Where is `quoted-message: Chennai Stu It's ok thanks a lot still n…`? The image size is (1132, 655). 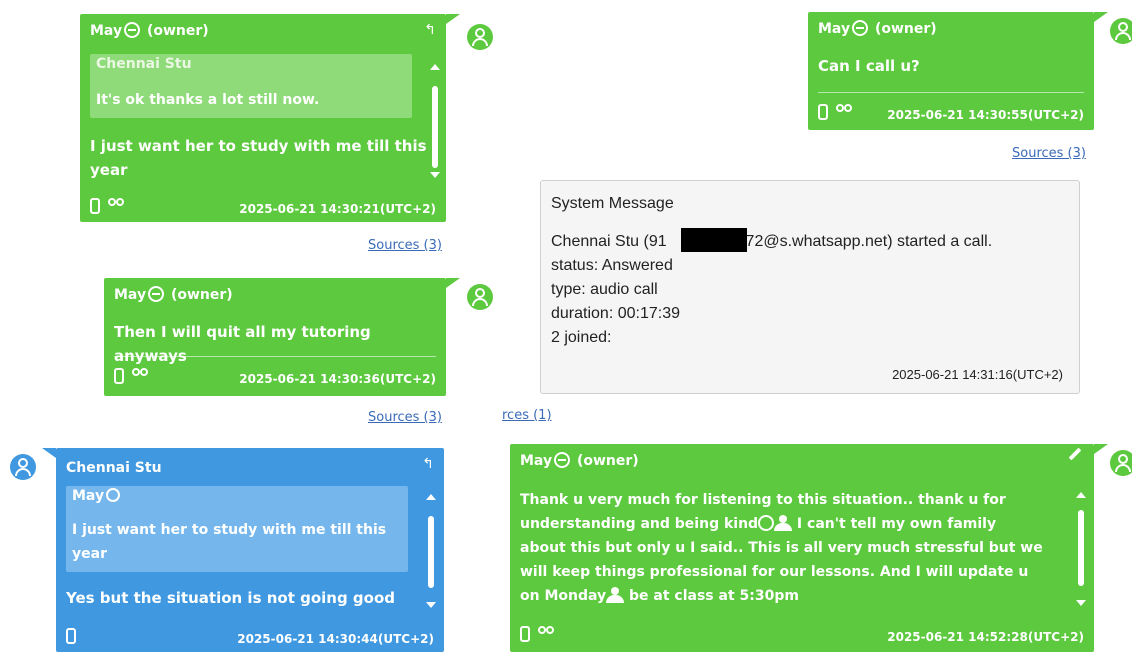 quoted-message: Chennai Stu It's ok thanks a lot still n… is located at coordinates (251, 86).